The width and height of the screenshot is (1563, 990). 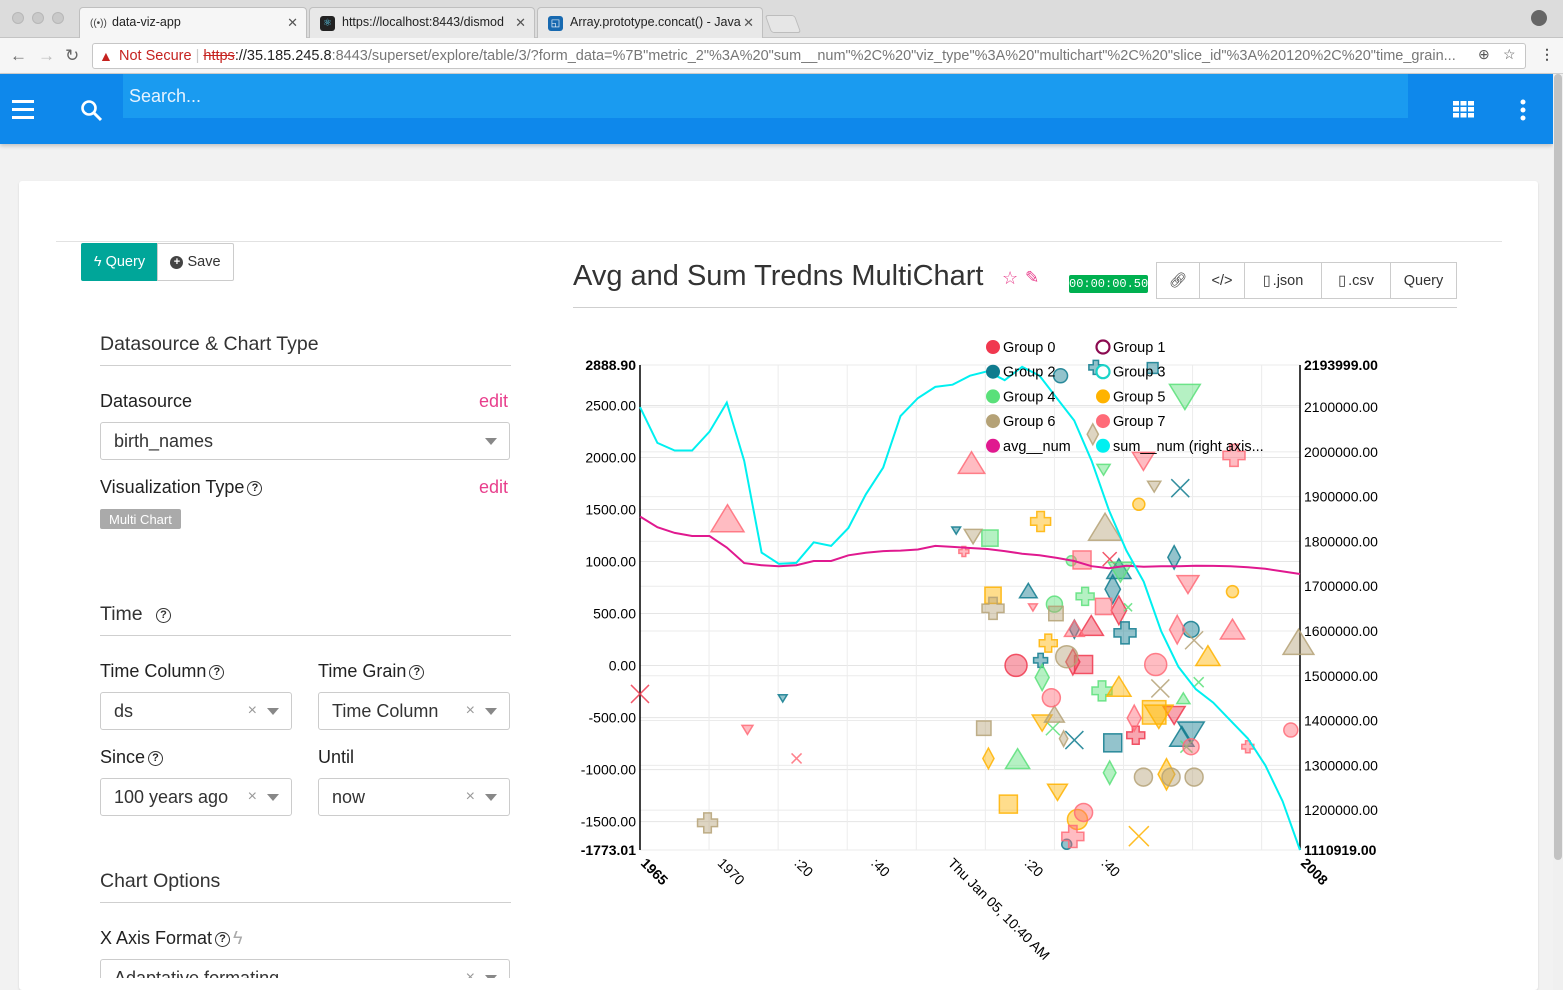 What do you see at coordinates (610, 509) in the screenshot?
I see `y-left-tick-label: 1500.00` at bounding box center [610, 509].